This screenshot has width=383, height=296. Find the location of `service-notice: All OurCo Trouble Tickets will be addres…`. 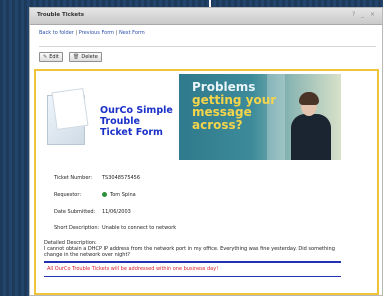

service-notice: All OurCo Trouble Tickets will be addres… is located at coordinates (133, 269).